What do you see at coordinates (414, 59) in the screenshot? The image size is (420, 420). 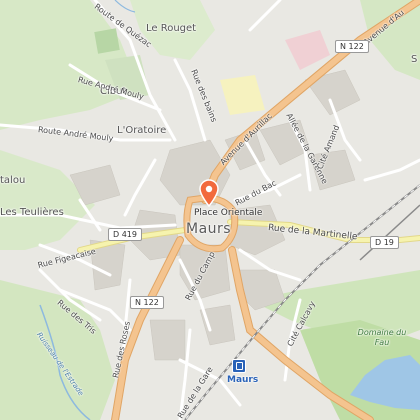 I see `place-label-s: S` at bounding box center [414, 59].